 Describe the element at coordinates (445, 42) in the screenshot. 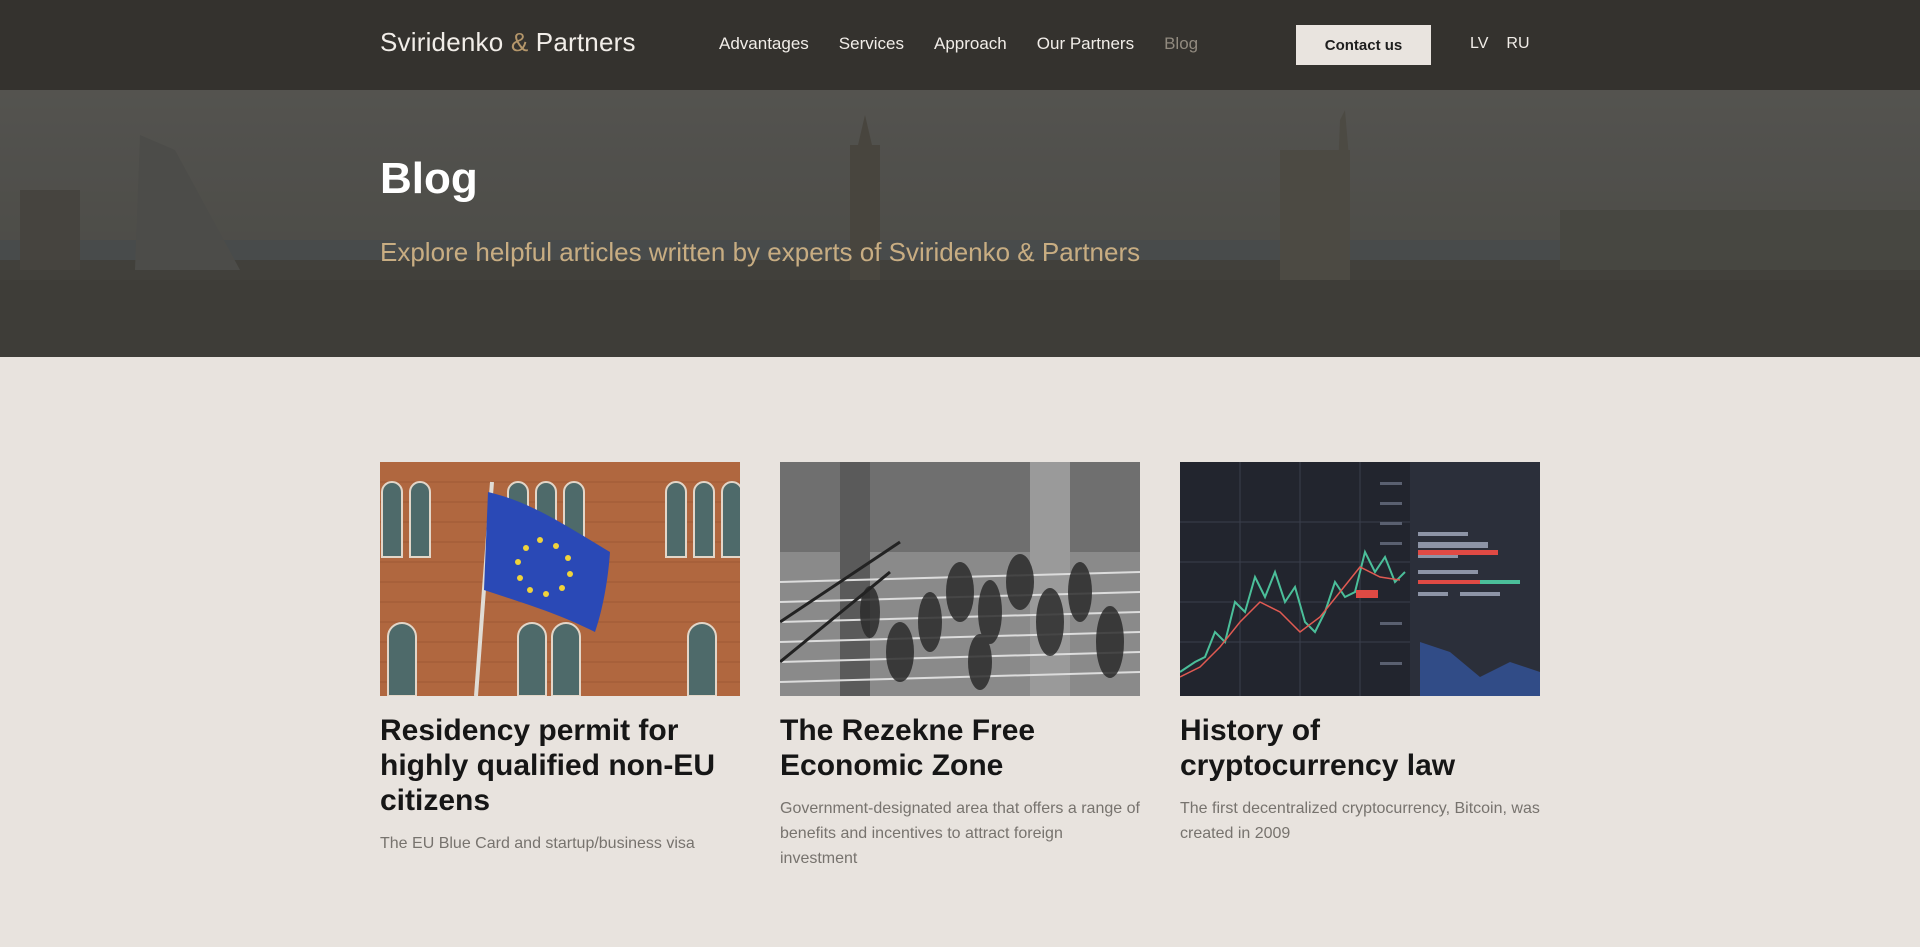

I see `logo-text-left: Sviridenko` at that location.